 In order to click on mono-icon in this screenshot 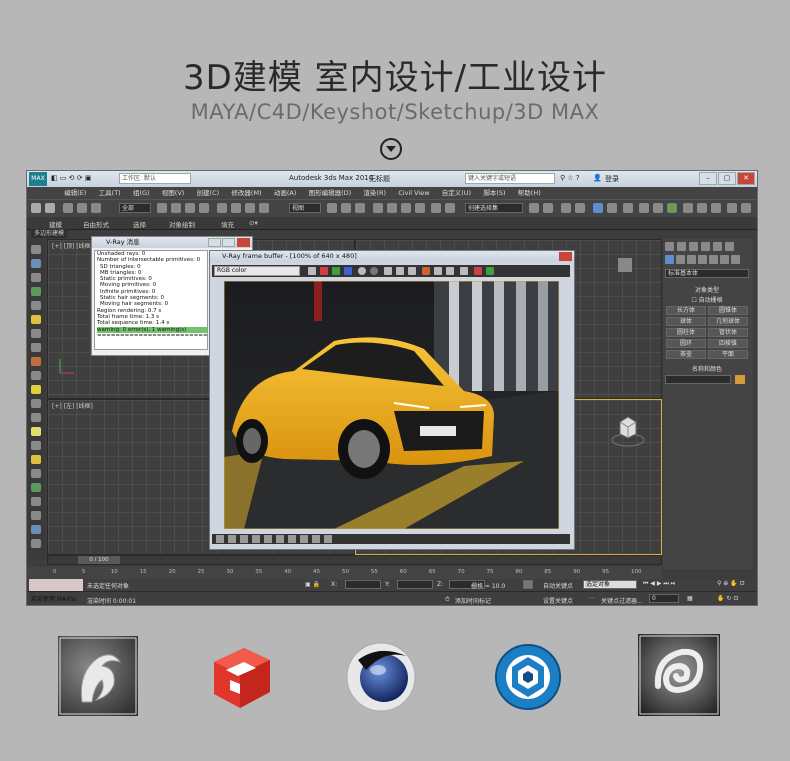, I will do `click(374, 271)`.